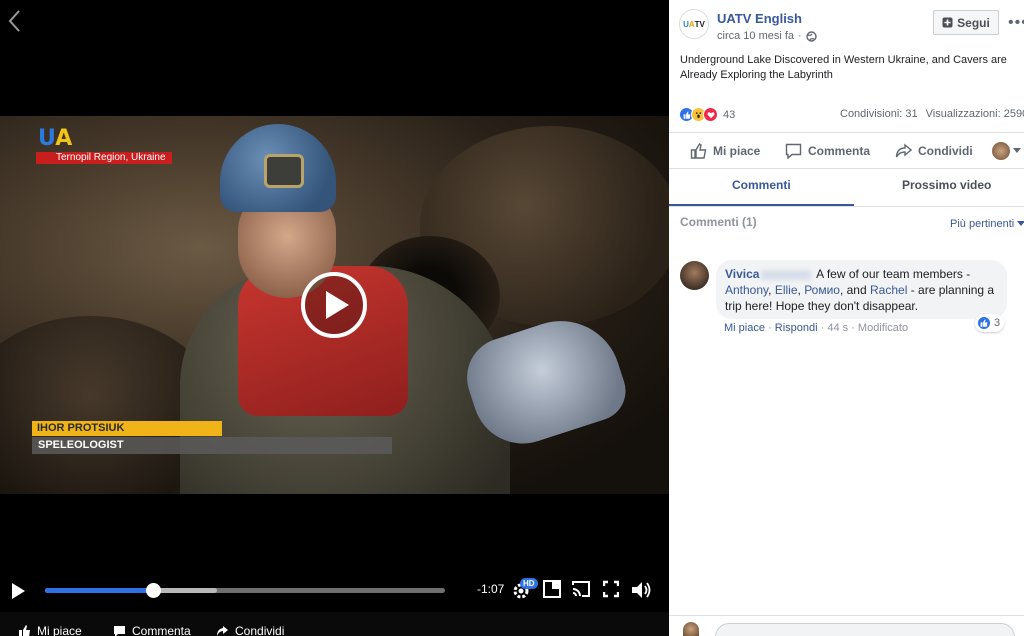  Describe the element at coordinates (64, 138) in the screenshot. I see `logo-letter-a: A` at that location.